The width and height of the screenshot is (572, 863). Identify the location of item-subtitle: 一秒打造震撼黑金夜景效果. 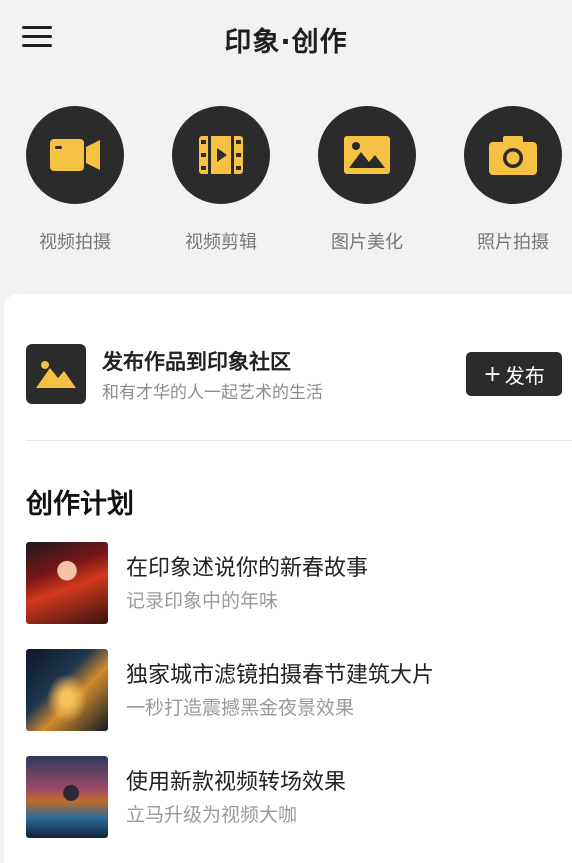
(240, 708).